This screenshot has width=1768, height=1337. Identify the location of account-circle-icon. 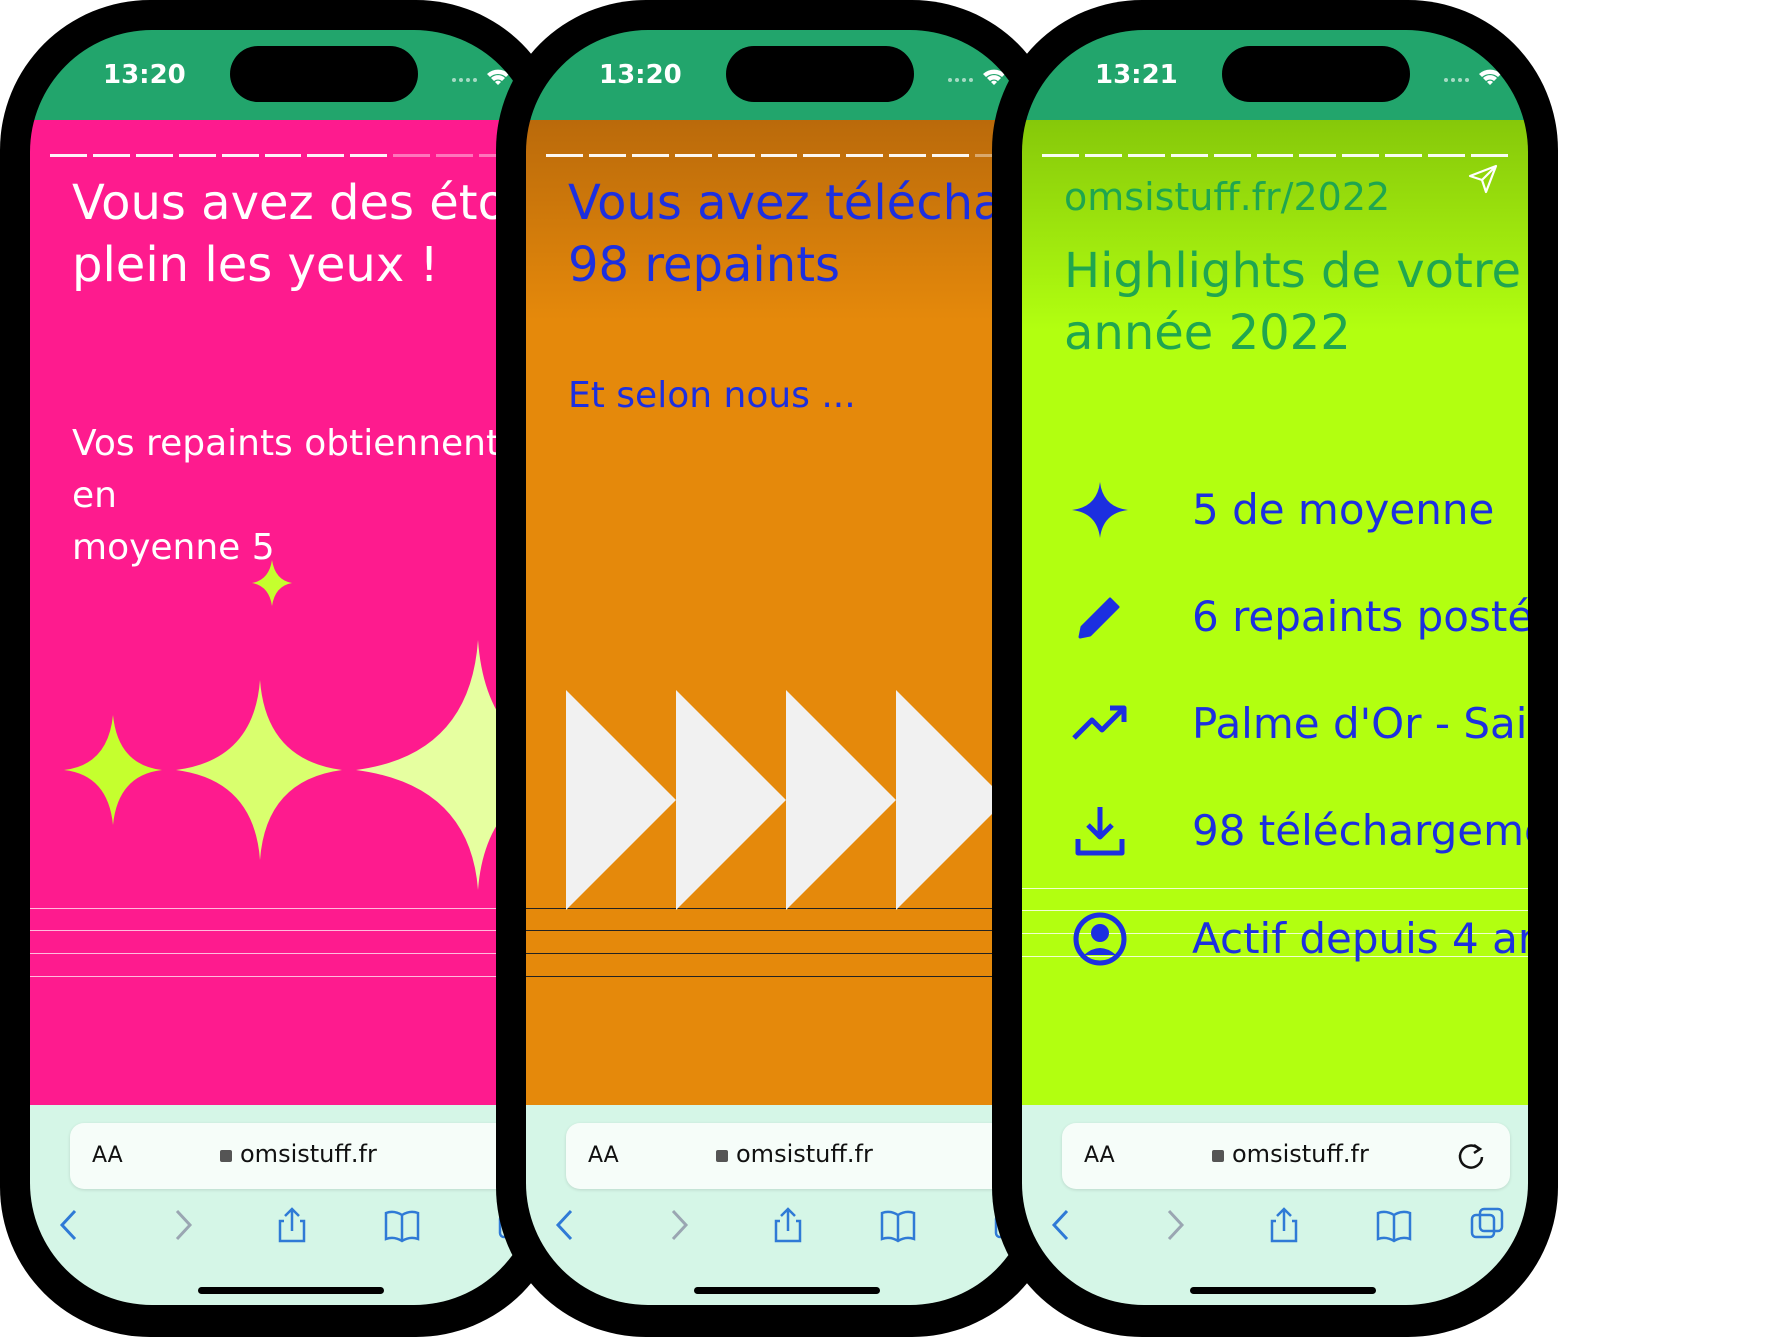
(1100, 939).